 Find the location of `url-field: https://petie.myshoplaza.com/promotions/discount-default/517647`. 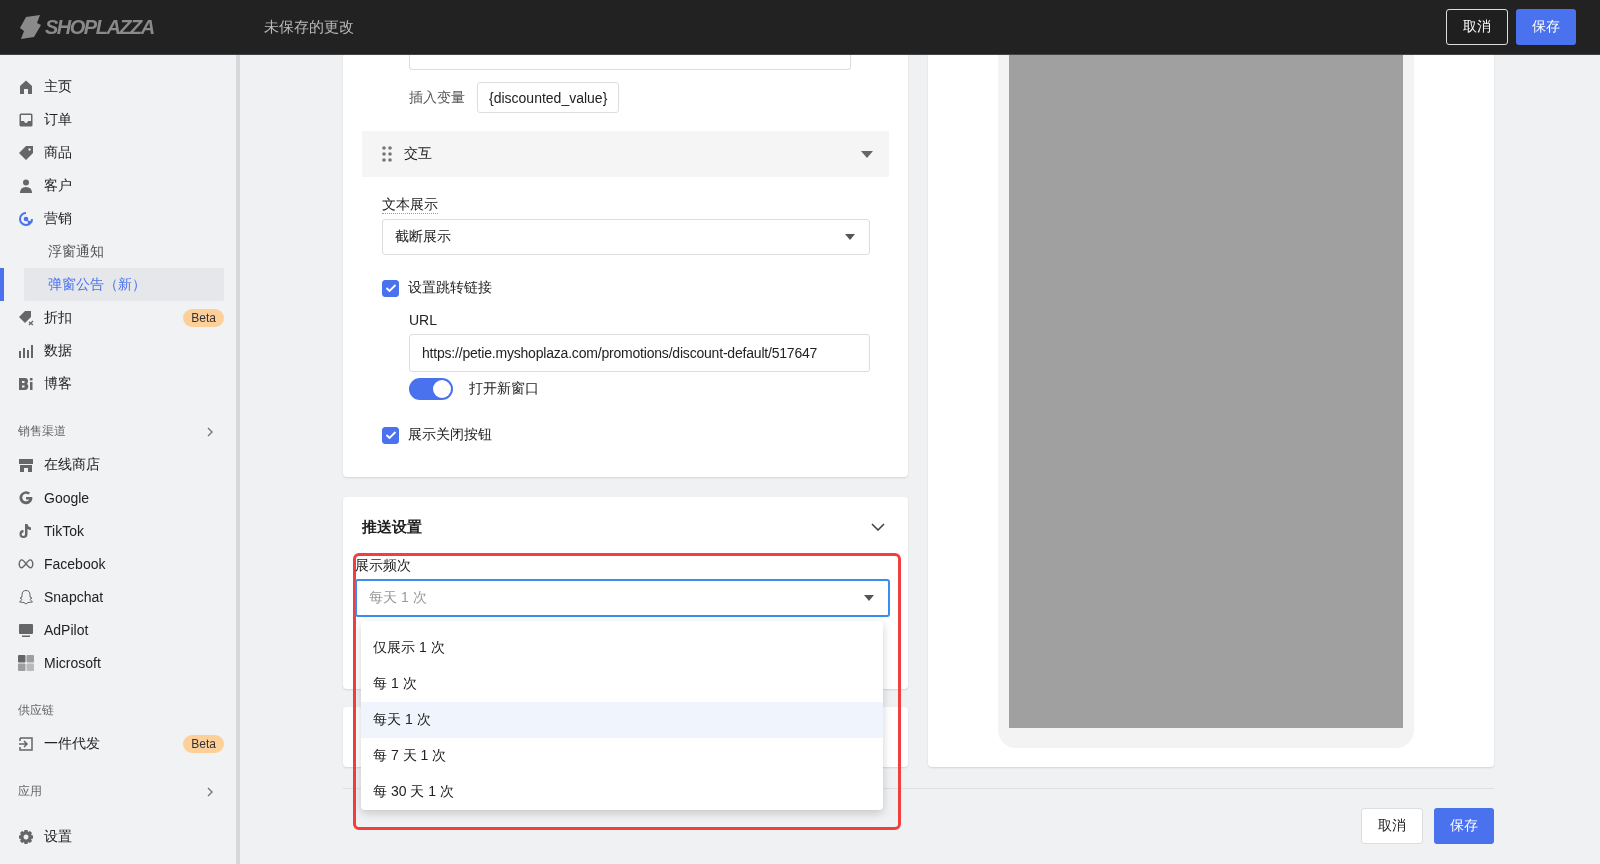

url-field: https://petie.myshoplaza.com/promotions/discount-default/517647 is located at coordinates (639, 353).